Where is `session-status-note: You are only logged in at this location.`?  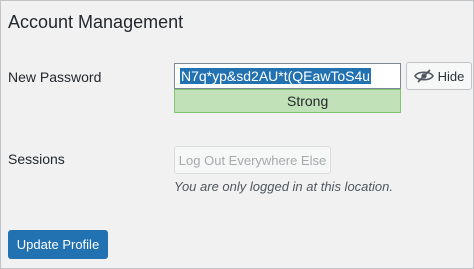 session-status-note: You are only logged in at this location. is located at coordinates (283, 186).